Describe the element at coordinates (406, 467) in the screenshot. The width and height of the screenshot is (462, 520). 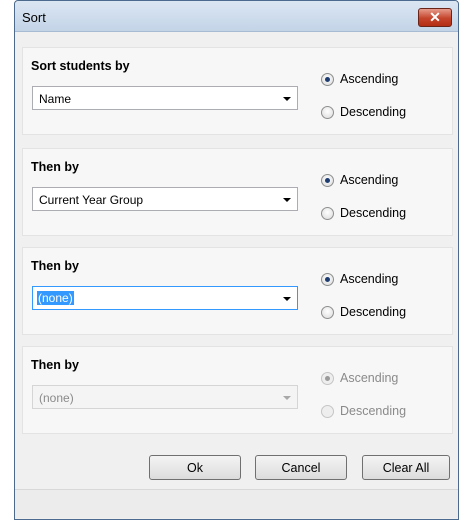
I see `clear-all-button: Clear All` at that location.